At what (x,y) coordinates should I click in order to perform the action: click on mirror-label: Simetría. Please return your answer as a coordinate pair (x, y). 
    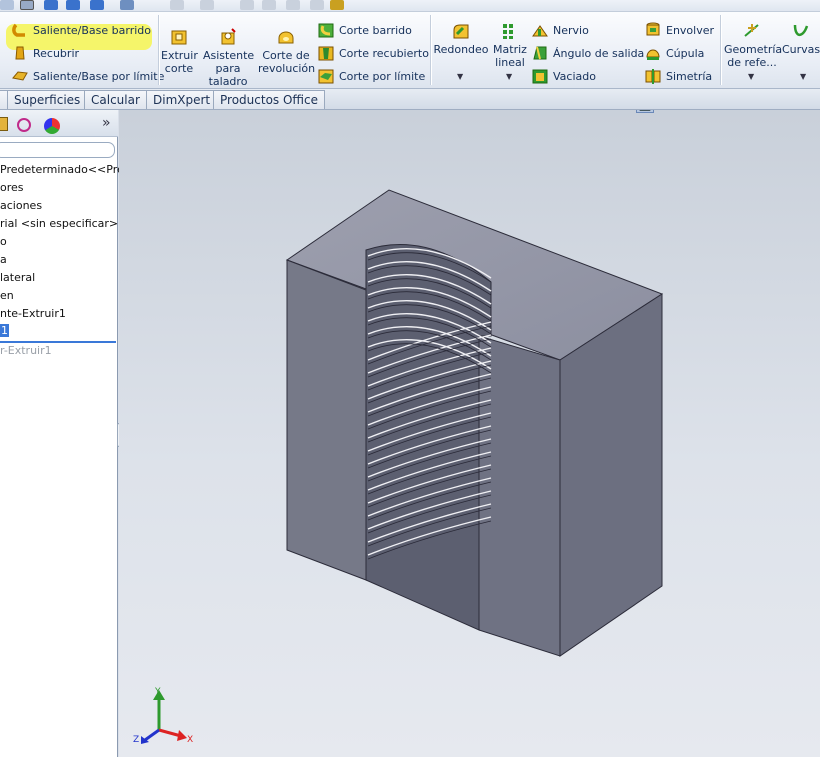
    Looking at the image, I should click on (689, 76).